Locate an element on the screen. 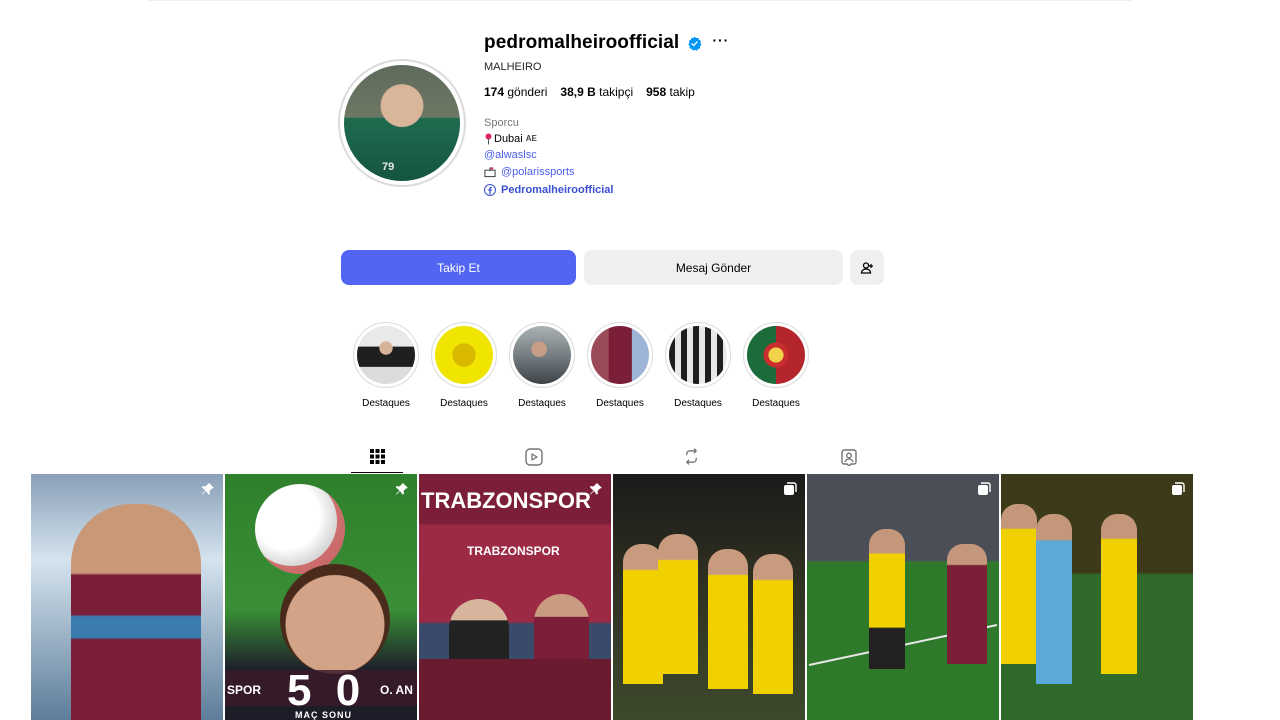 This screenshot has width=1280, height=720. post-team-right-text: O. AN is located at coordinates (396, 690).